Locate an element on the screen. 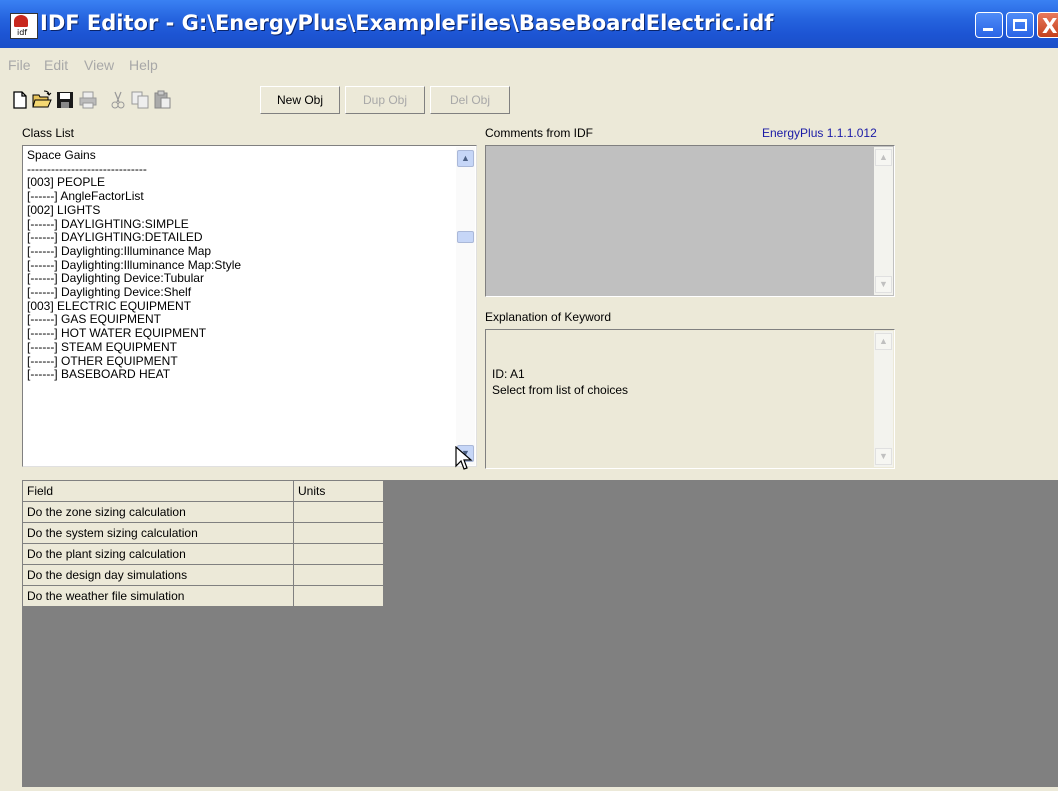  comments-scroll-down-icon: ▼ is located at coordinates (883, 284).